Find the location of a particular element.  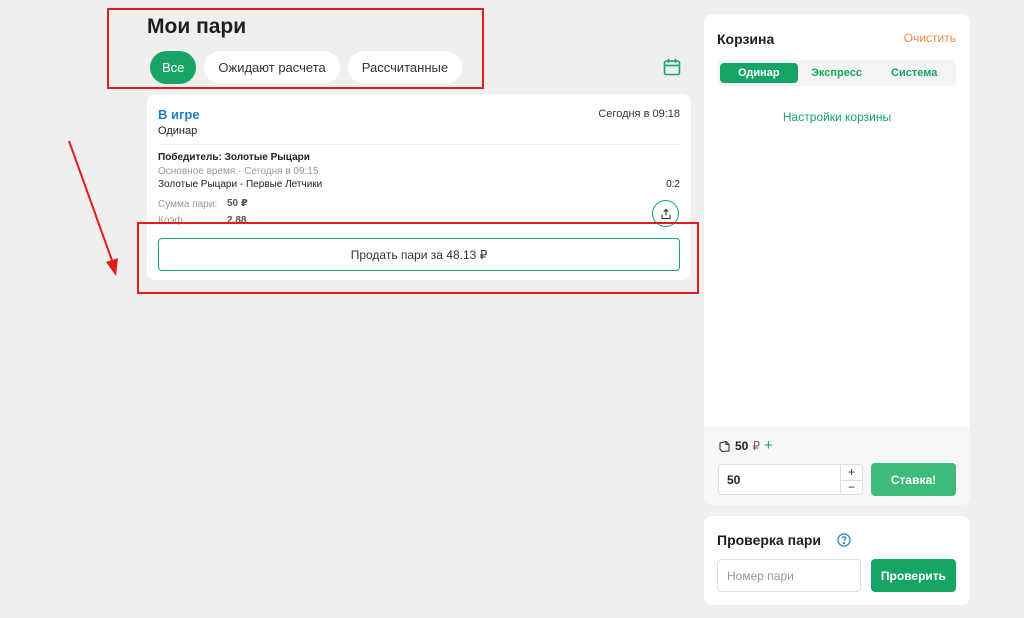

bet-outcome-label: Победитель: is located at coordinates (190, 157).